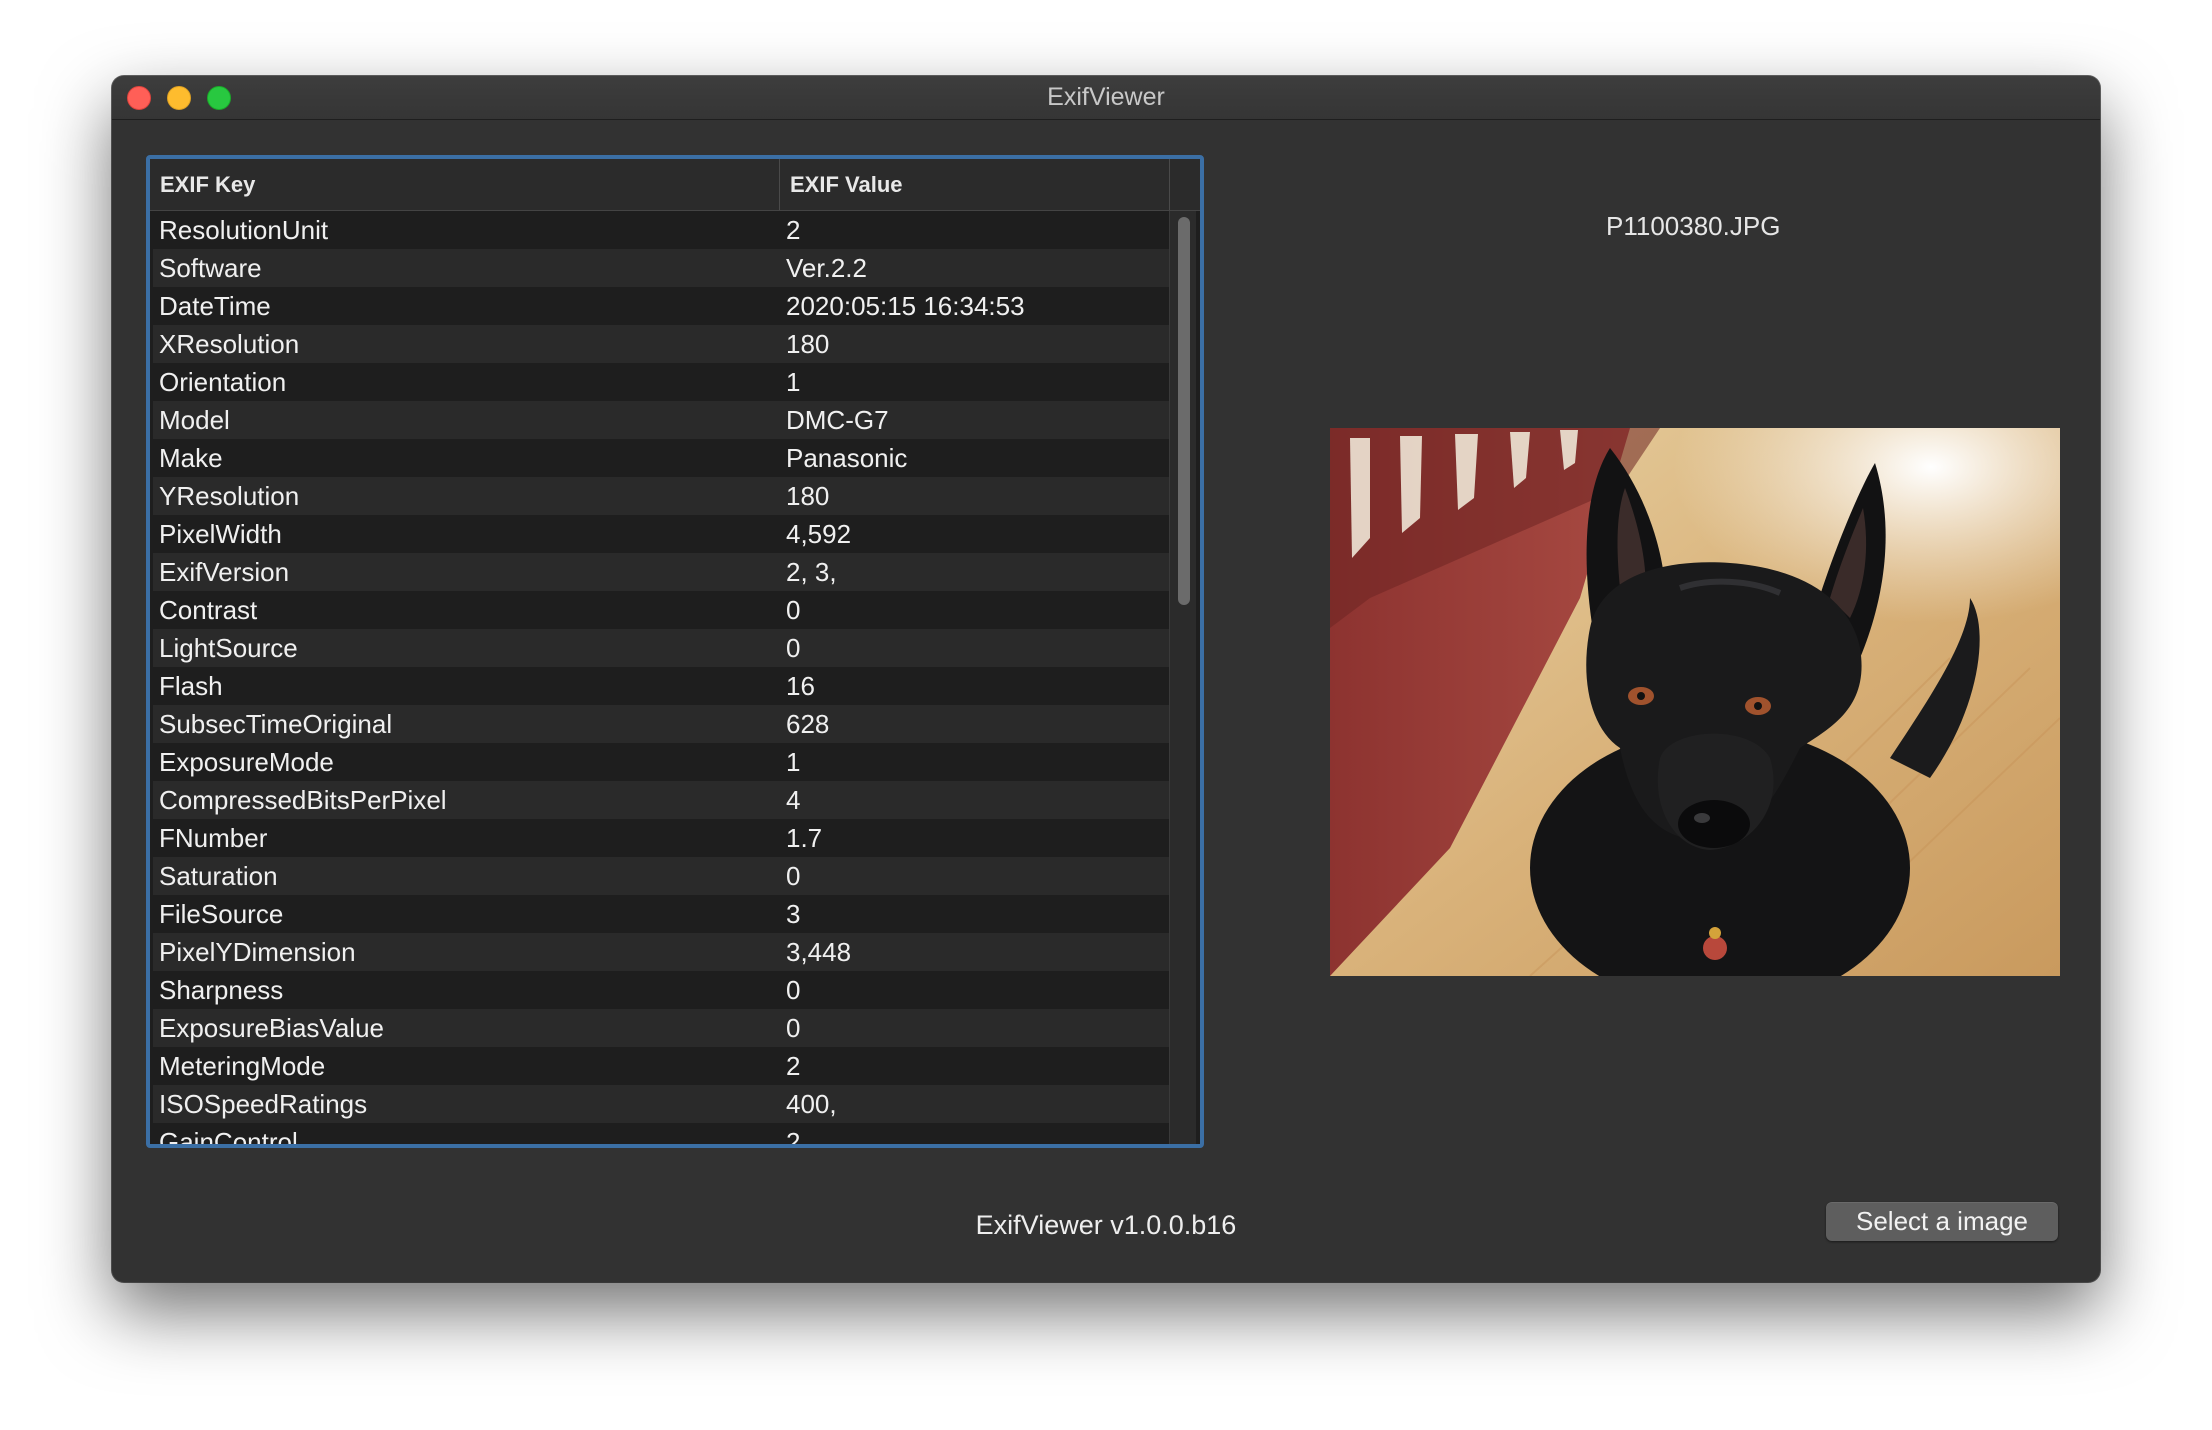  I want to click on table-row: DateTime 2020:05:15 16:34:53, so click(661, 306).